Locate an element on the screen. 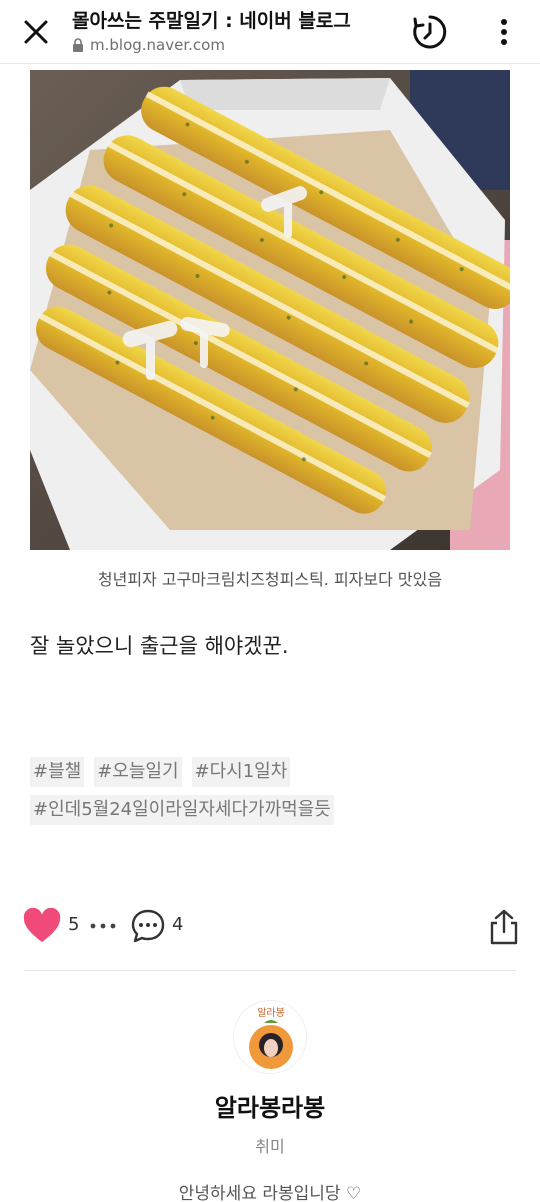 This screenshot has height=1202, width=540. history-icon is located at coordinates (430, 32).